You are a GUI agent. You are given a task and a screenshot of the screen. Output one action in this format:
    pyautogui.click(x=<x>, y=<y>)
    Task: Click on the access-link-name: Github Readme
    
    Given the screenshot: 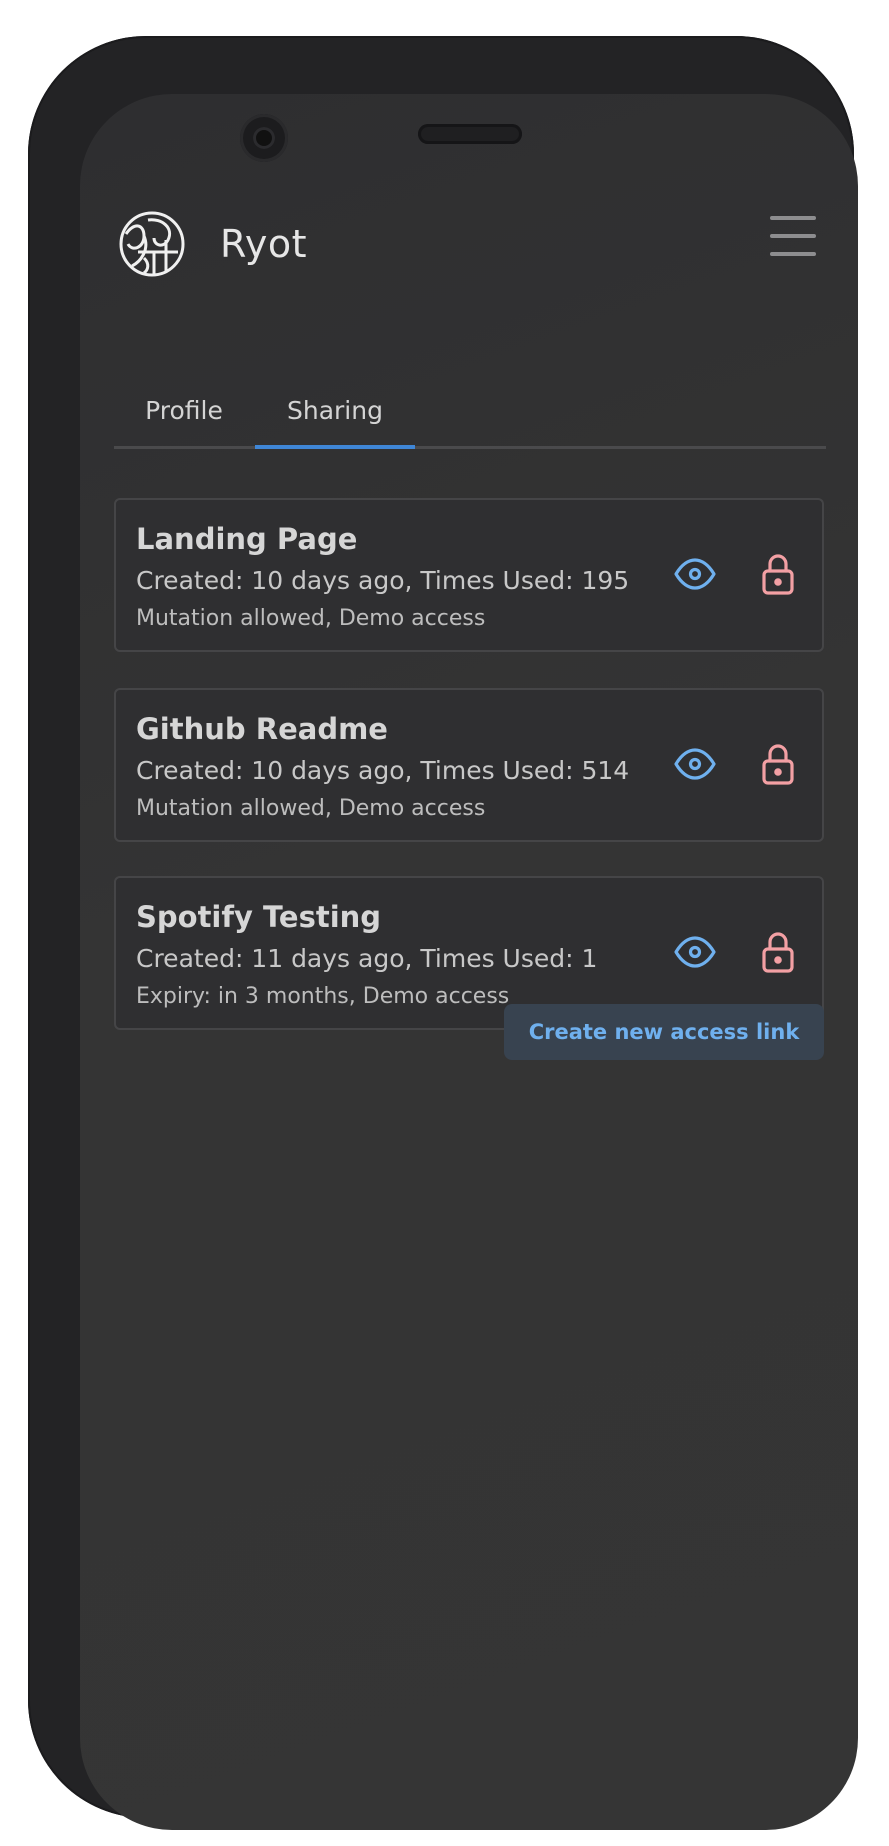 What is the action you would take?
    pyautogui.click(x=262, y=729)
    